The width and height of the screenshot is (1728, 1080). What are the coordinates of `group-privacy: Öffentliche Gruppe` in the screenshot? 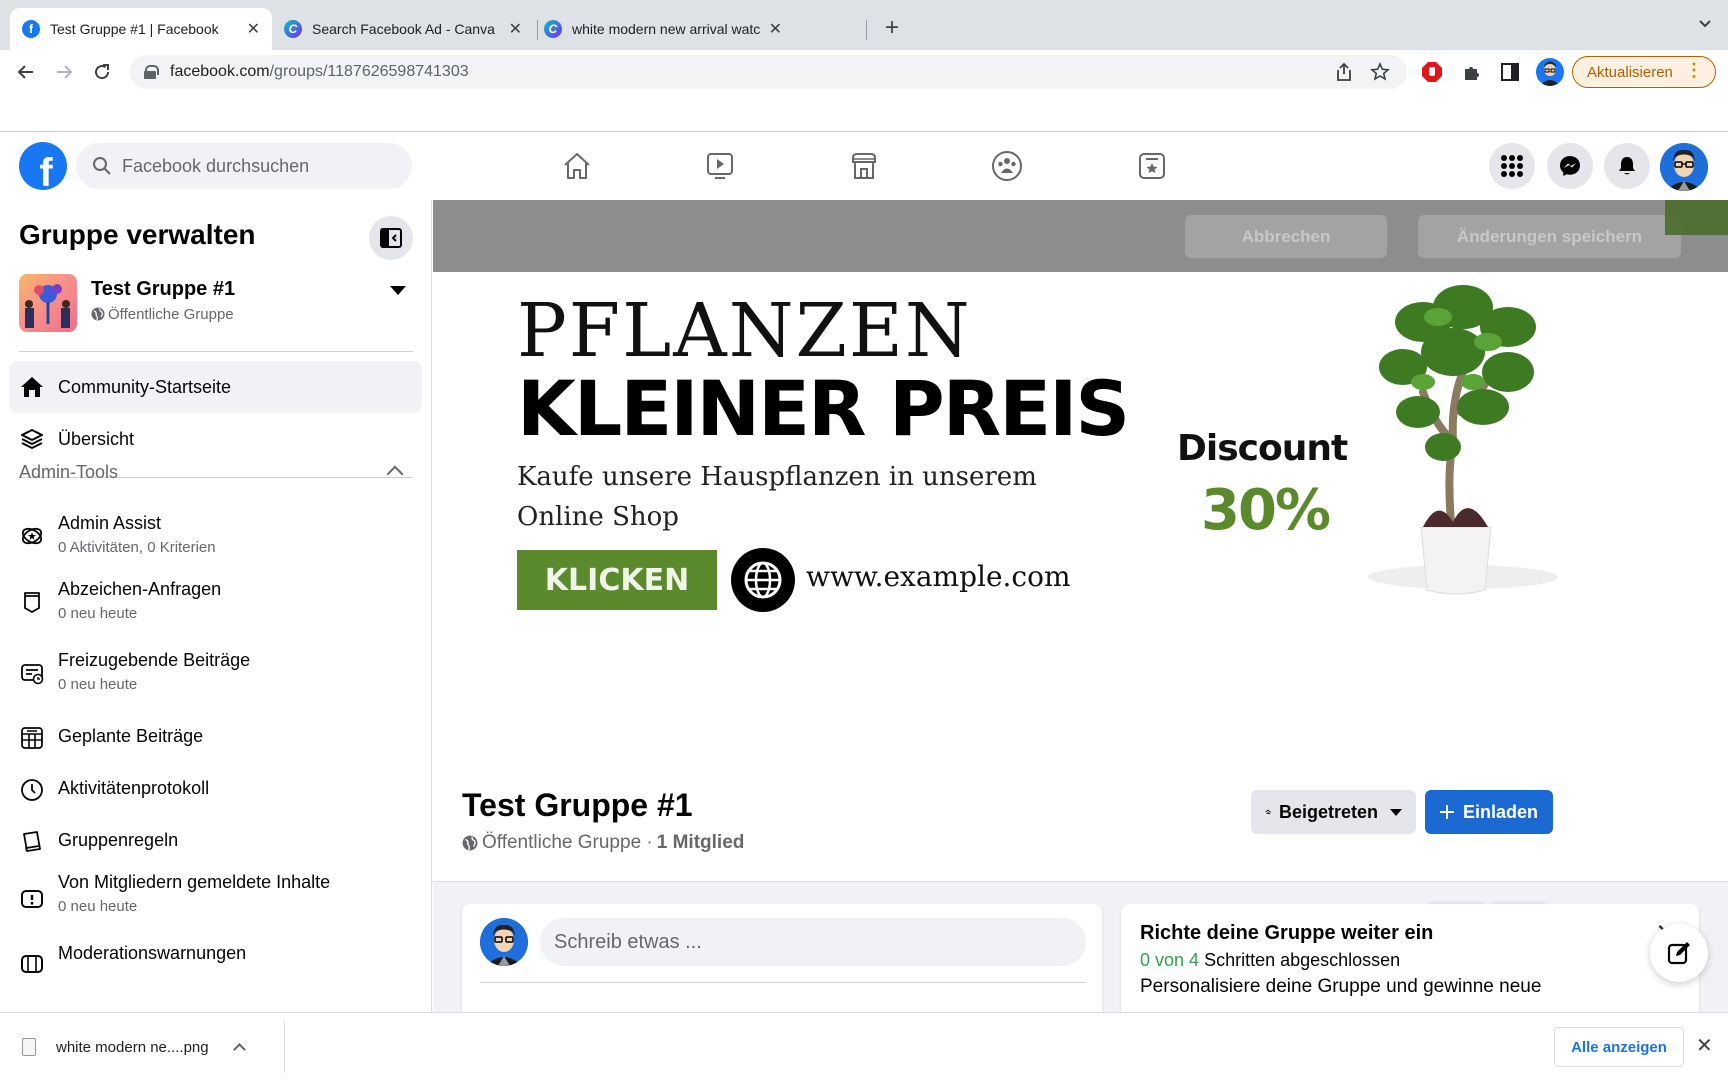 It's located at (162, 314).